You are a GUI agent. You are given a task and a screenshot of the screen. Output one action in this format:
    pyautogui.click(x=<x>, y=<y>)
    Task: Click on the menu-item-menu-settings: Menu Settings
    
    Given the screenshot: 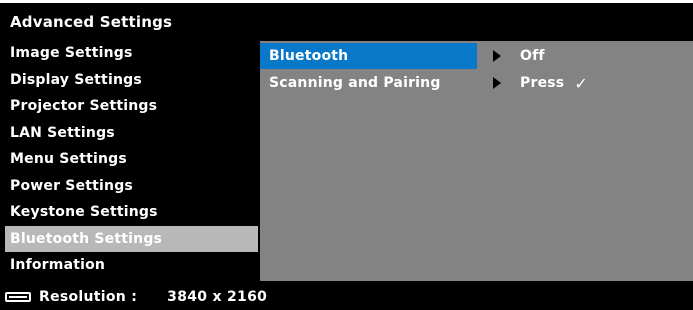 What is the action you would take?
    pyautogui.click(x=131, y=159)
    